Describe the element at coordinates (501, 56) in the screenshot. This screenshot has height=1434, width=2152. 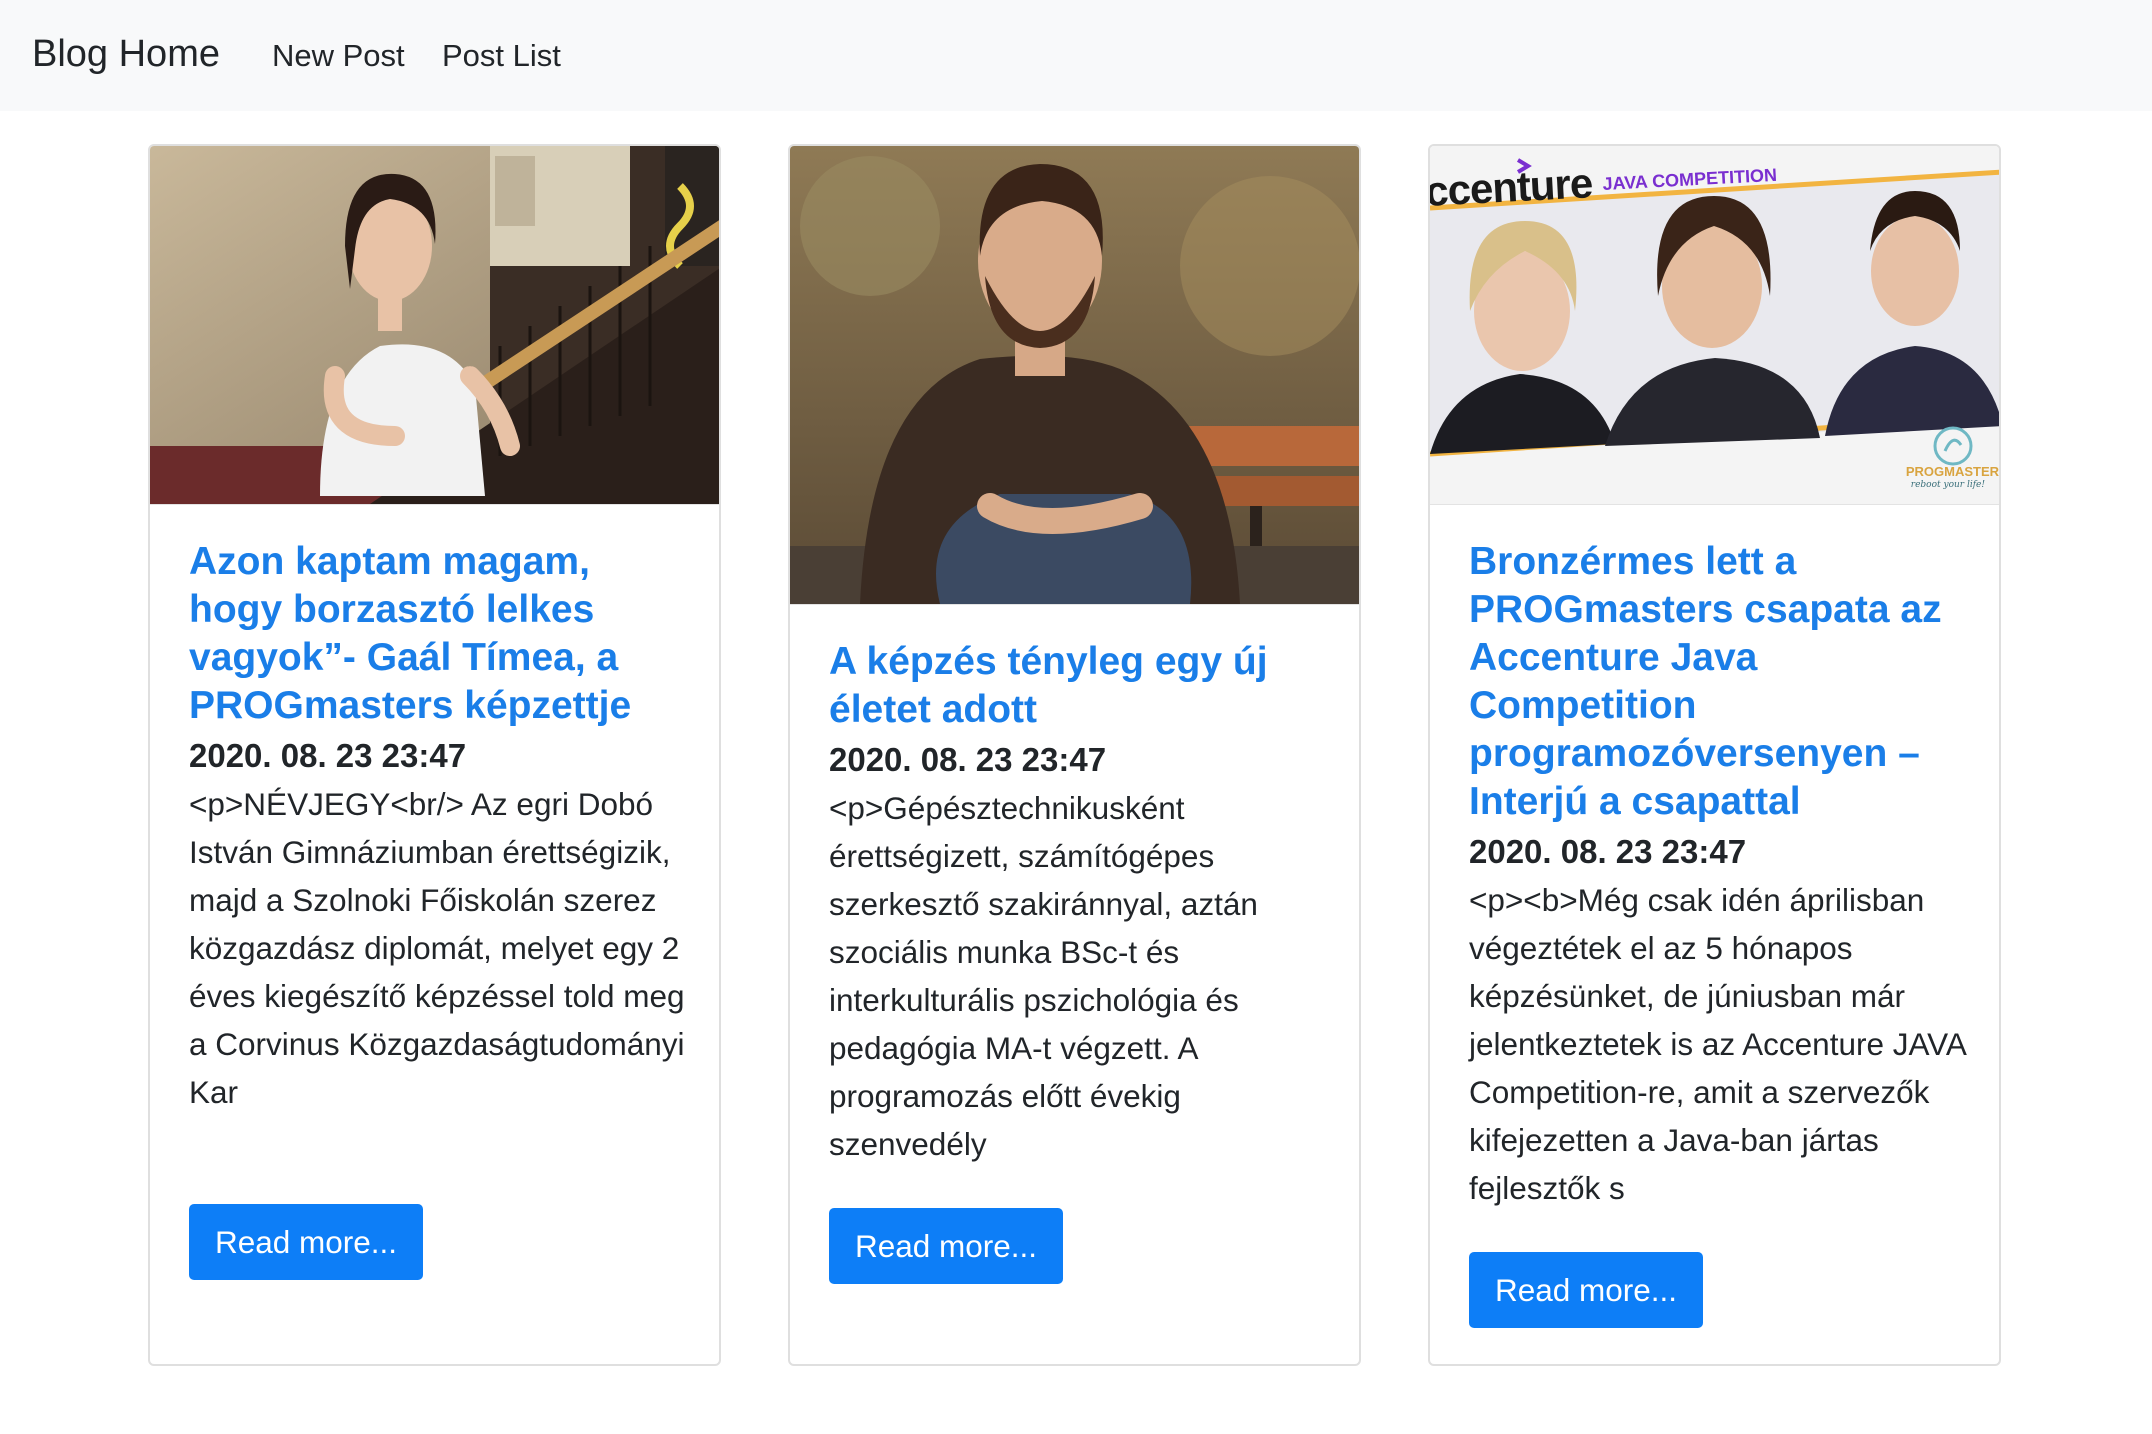
I see `nav-link-post-list: Post List` at that location.